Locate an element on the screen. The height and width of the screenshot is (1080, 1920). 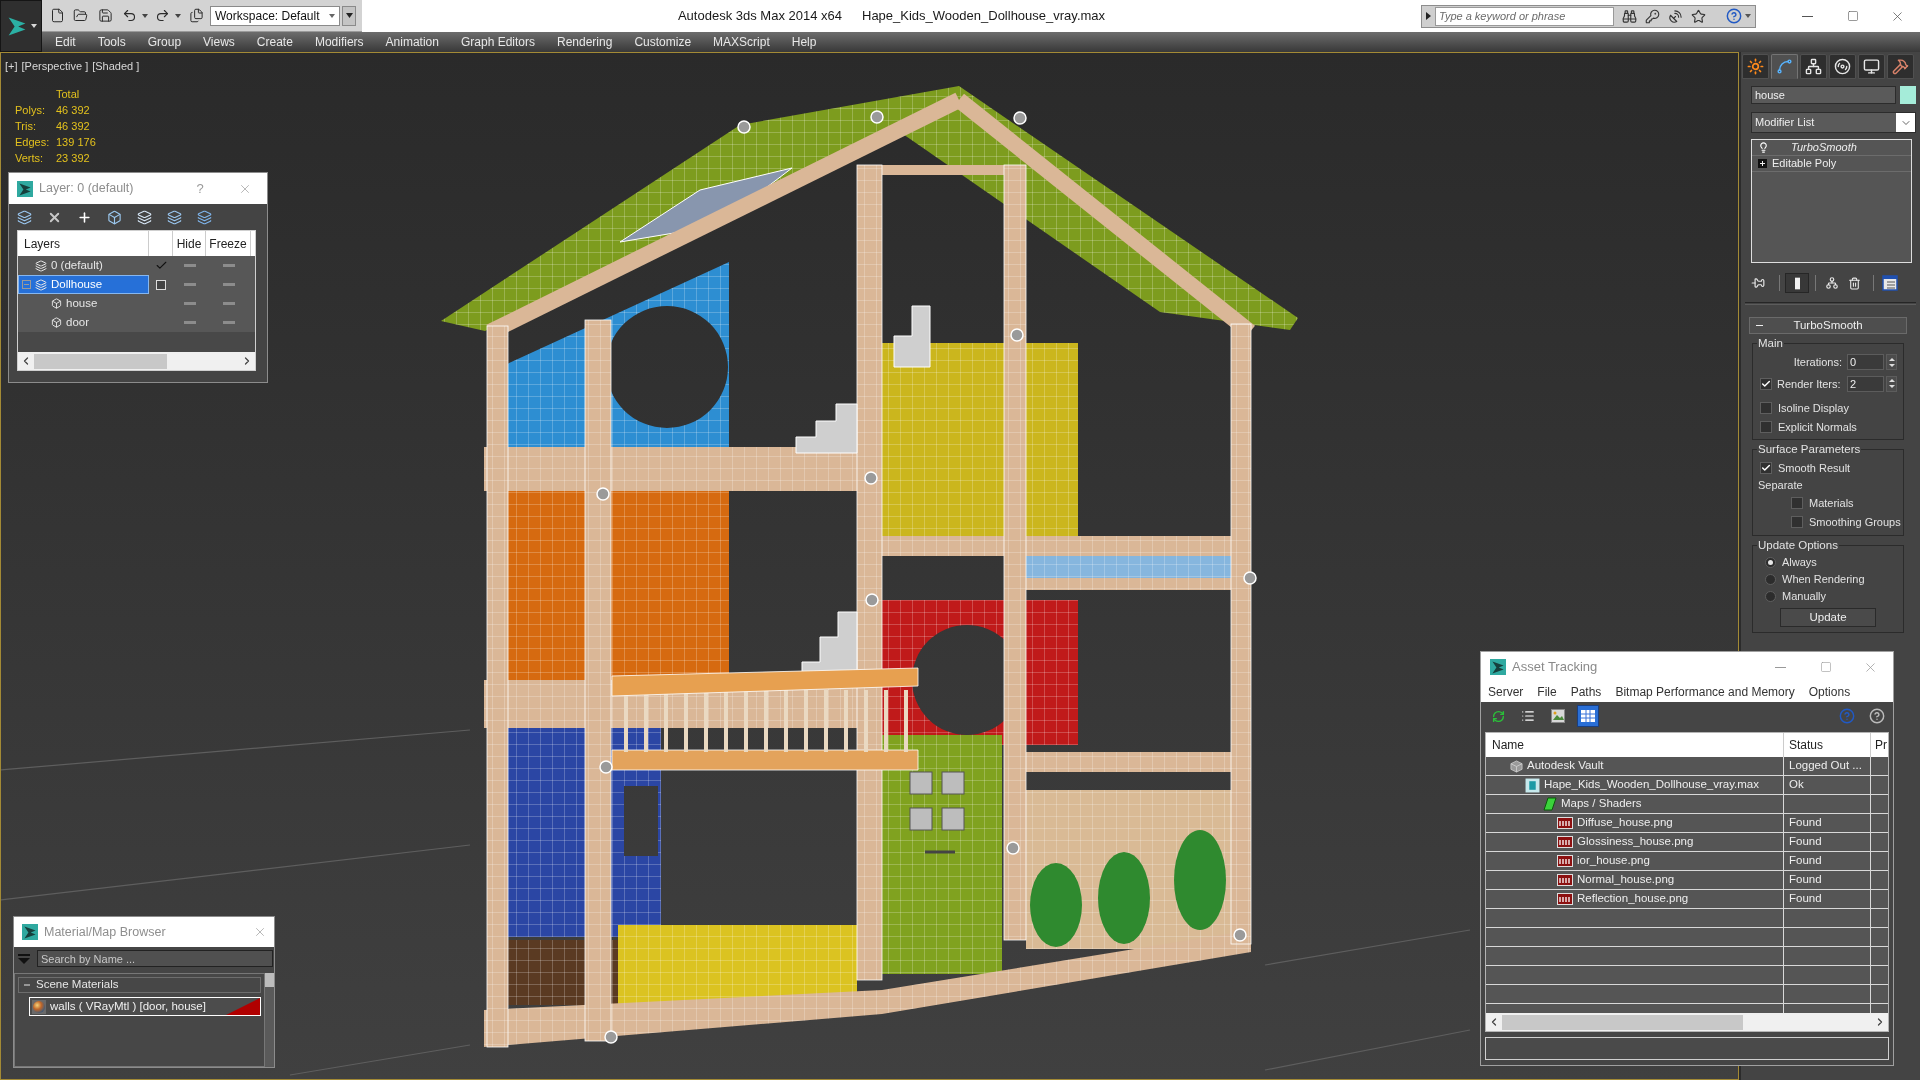
menu-item: MAXScript is located at coordinates (741, 42).